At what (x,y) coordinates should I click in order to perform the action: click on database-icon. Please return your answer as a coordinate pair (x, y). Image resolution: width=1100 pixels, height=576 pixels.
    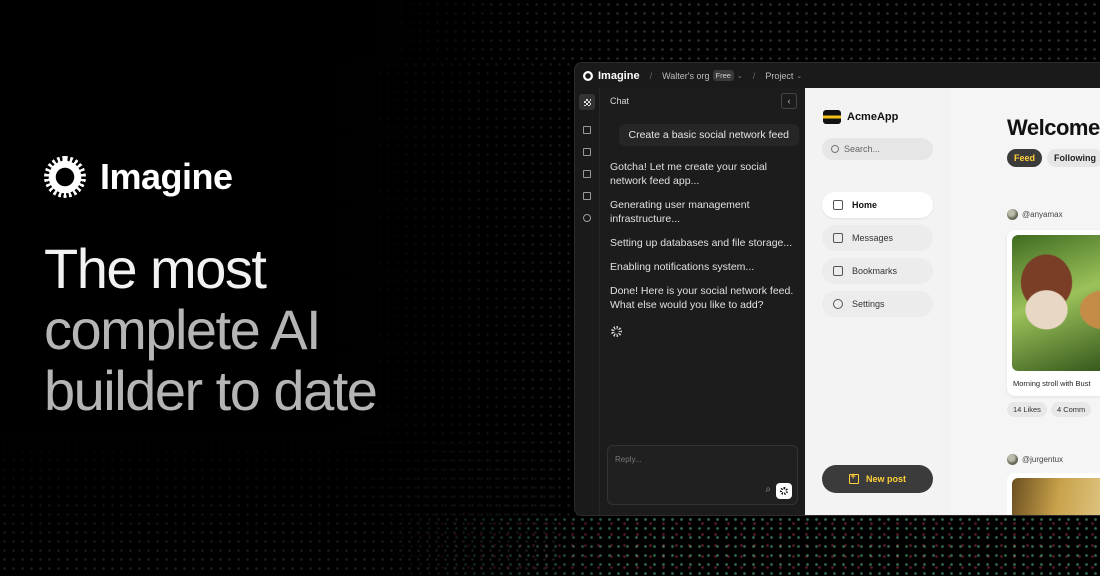
    Looking at the image, I should click on (587, 152).